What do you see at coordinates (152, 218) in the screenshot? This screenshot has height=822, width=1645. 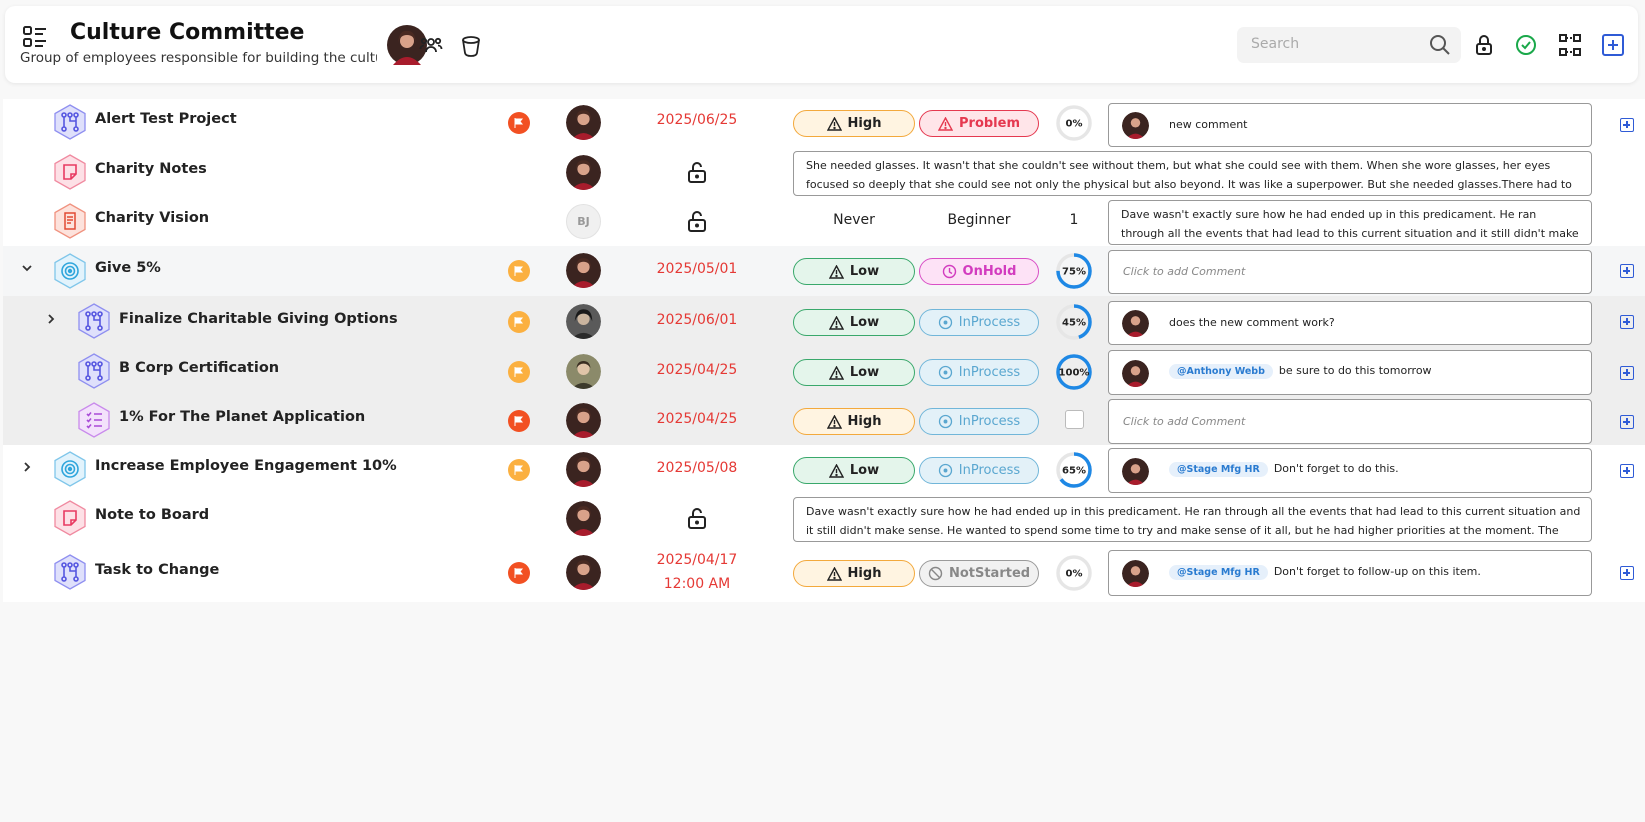 I see `item-name: Charity Vision` at bounding box center [152, 218].